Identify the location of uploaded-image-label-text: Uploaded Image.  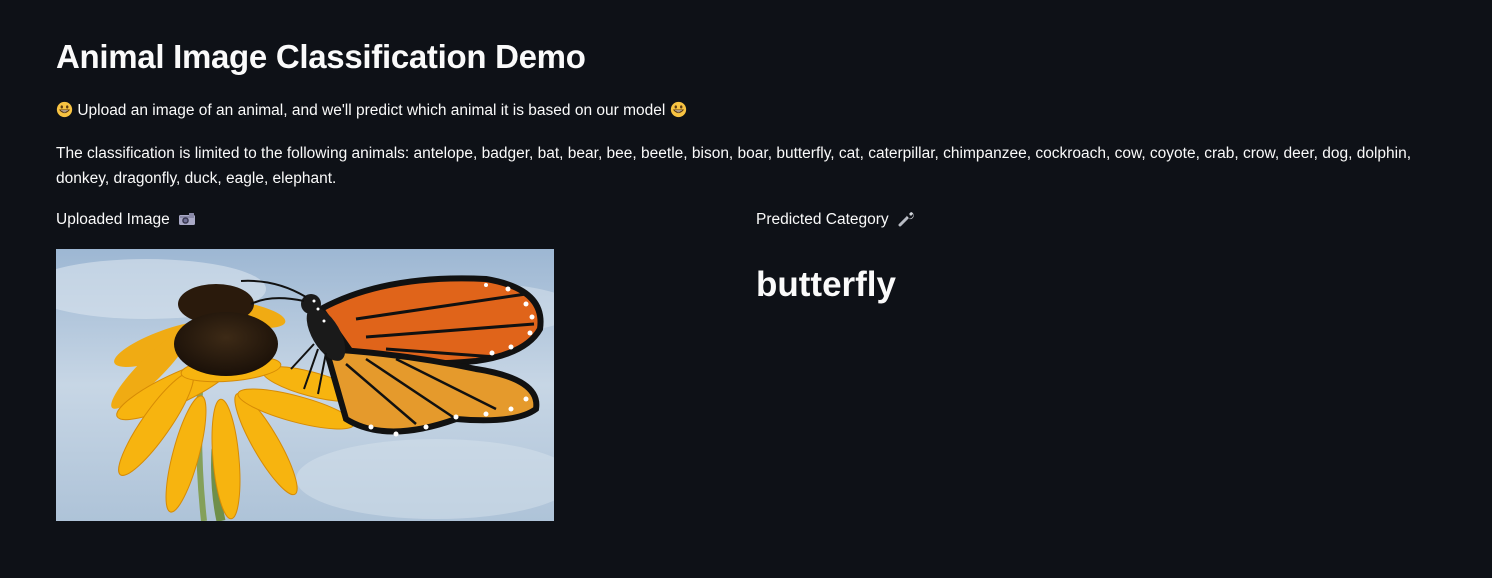
(113, 219).